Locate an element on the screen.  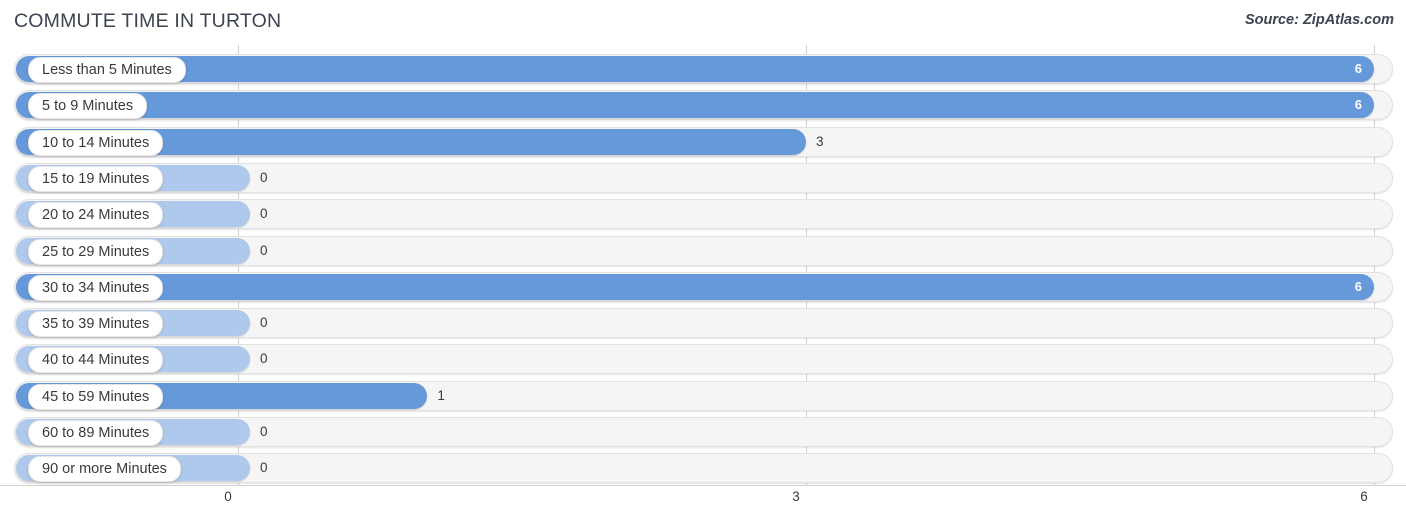
bar-row: 0 40 to 44 Minutes is located at coordinates (703, 359).